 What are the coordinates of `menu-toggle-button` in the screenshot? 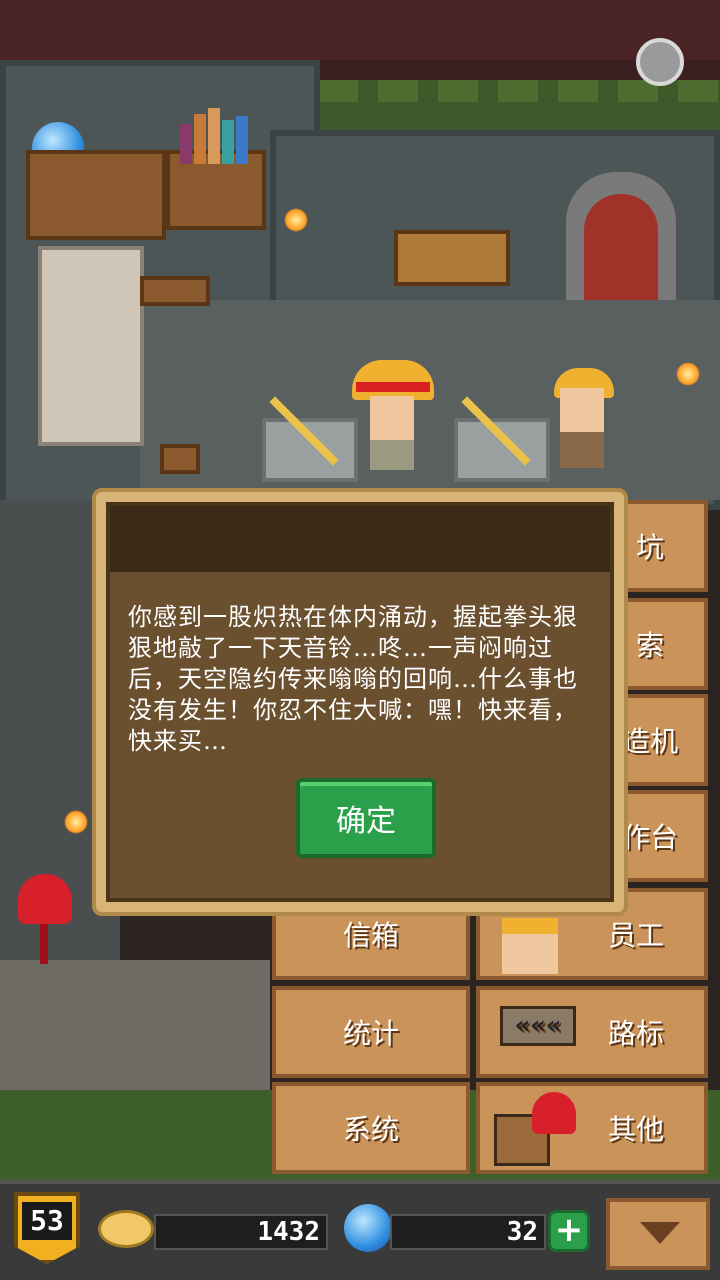 It's located at (658, 1234).